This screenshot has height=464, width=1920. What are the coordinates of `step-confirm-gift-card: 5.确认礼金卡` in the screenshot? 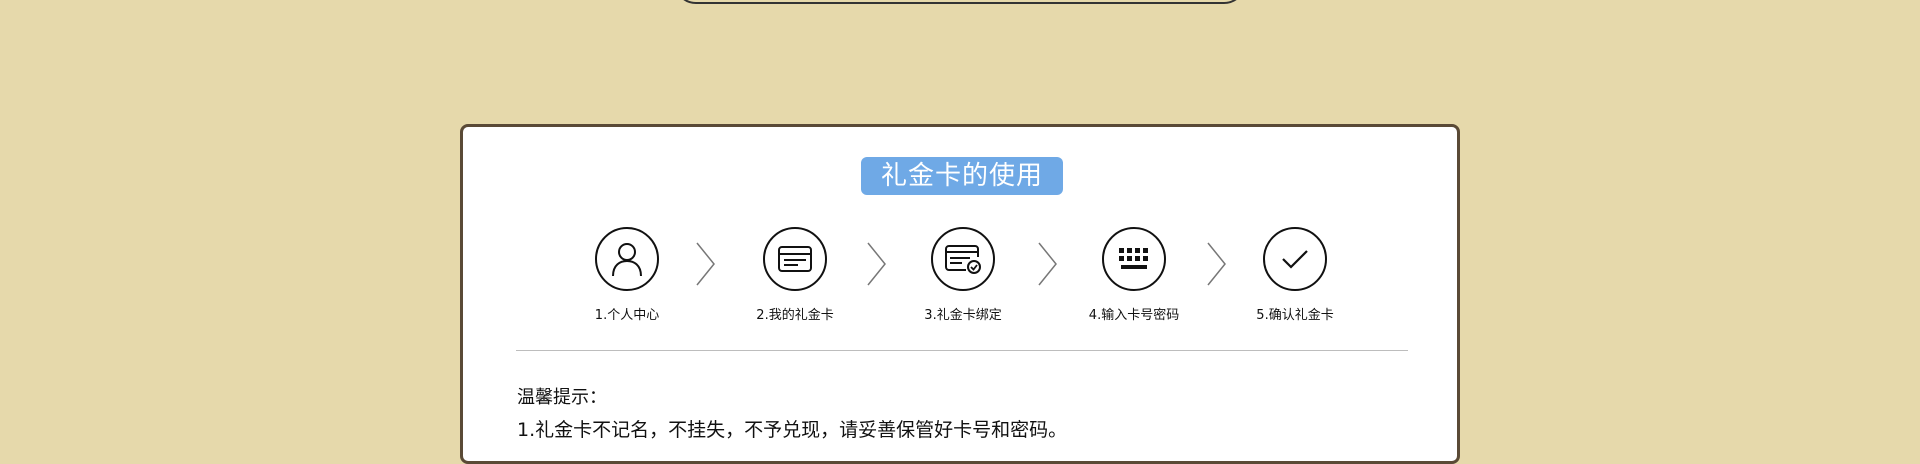 It's located at (1295, 275).